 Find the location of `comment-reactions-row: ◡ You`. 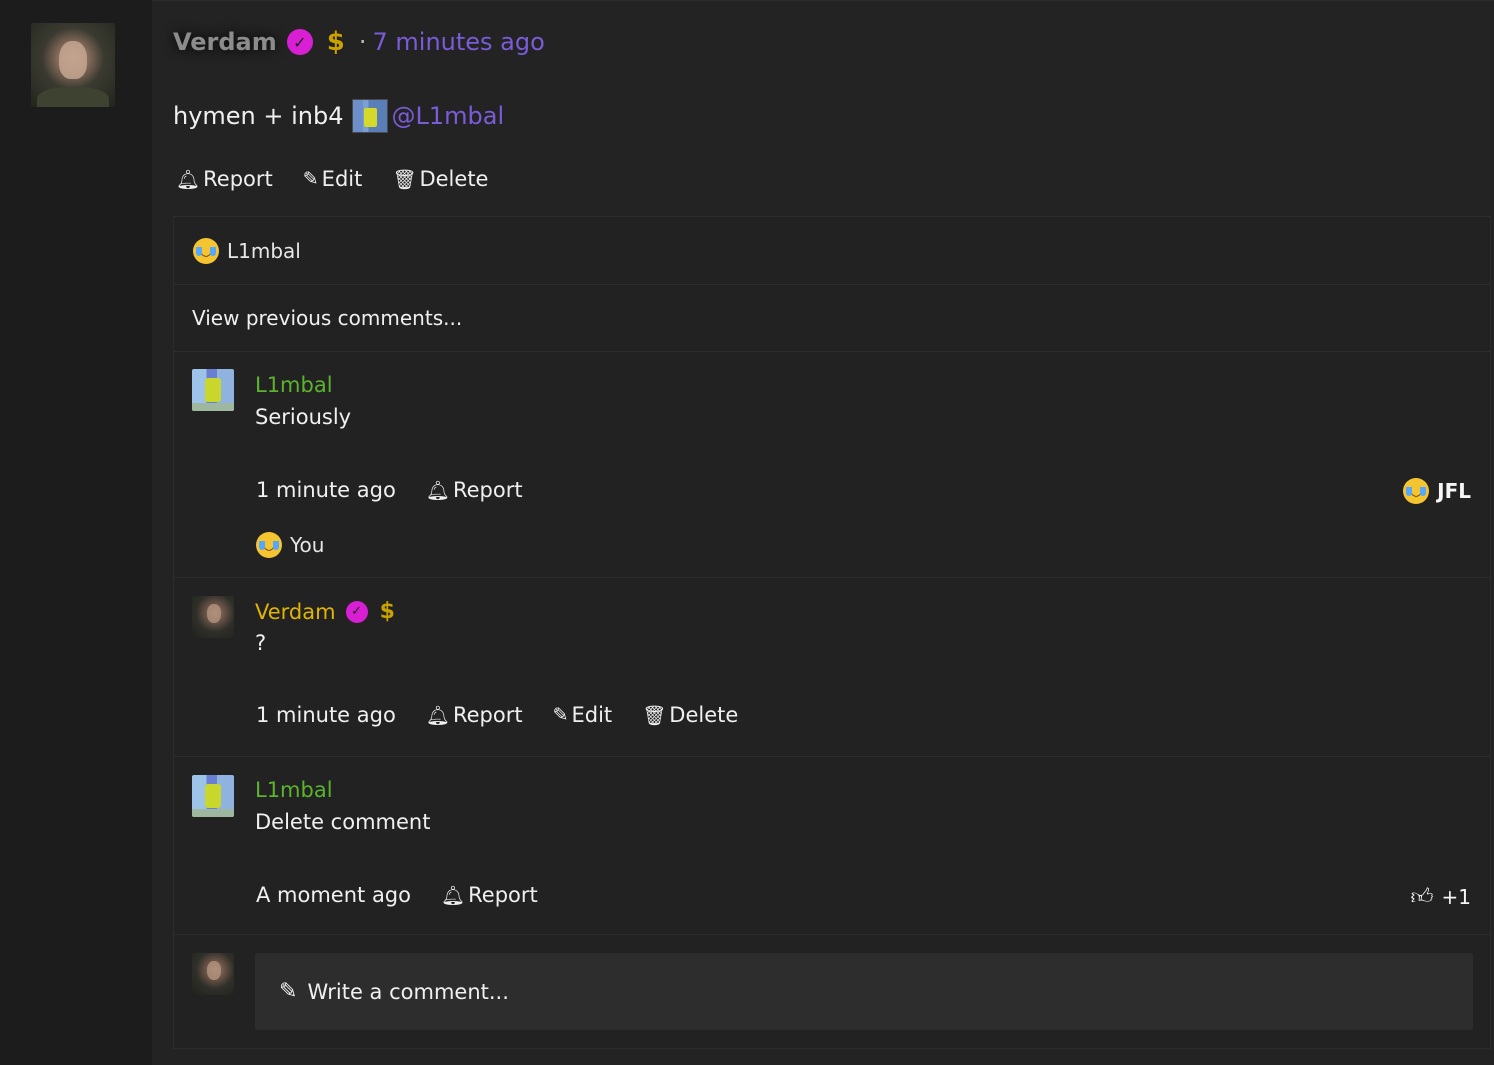

comment-reactions-row: ◡ You is located at coordinates (290, 545).